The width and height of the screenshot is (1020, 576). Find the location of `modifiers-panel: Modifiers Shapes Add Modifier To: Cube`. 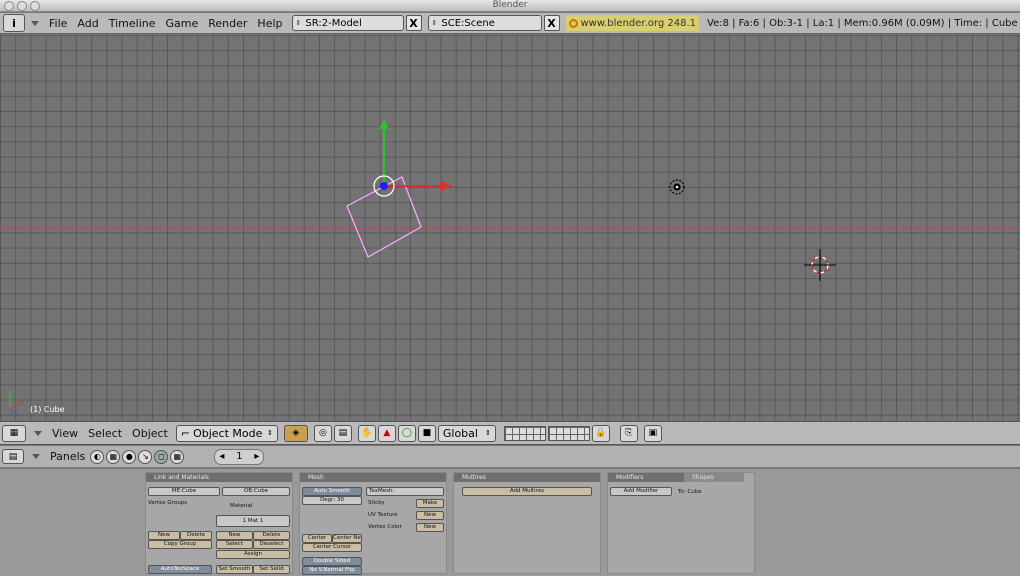

modifiers-panel: Modifiers Shapes Add Modifier To: Cube is located at coordinates (681, 523).